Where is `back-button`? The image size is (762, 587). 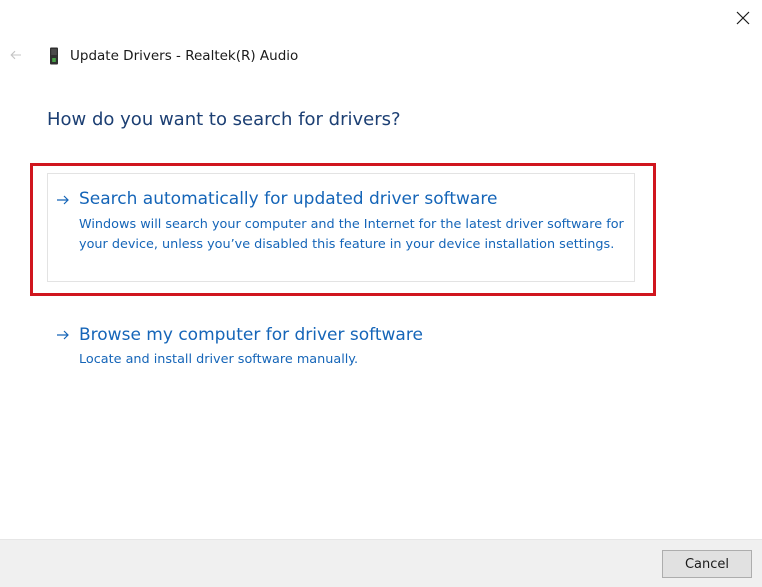 back-button is located at coordinates (16, 55).